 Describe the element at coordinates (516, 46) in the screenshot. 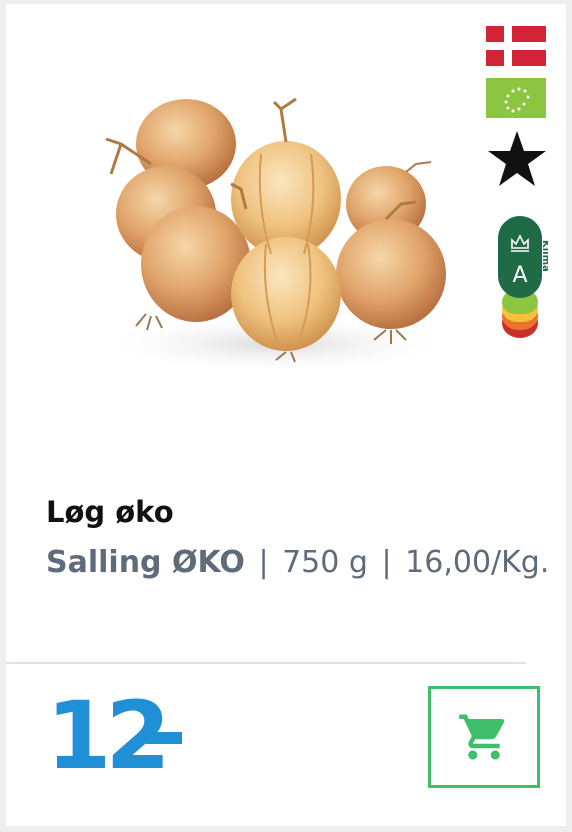

I see `denmark-flag-icon` at that location.